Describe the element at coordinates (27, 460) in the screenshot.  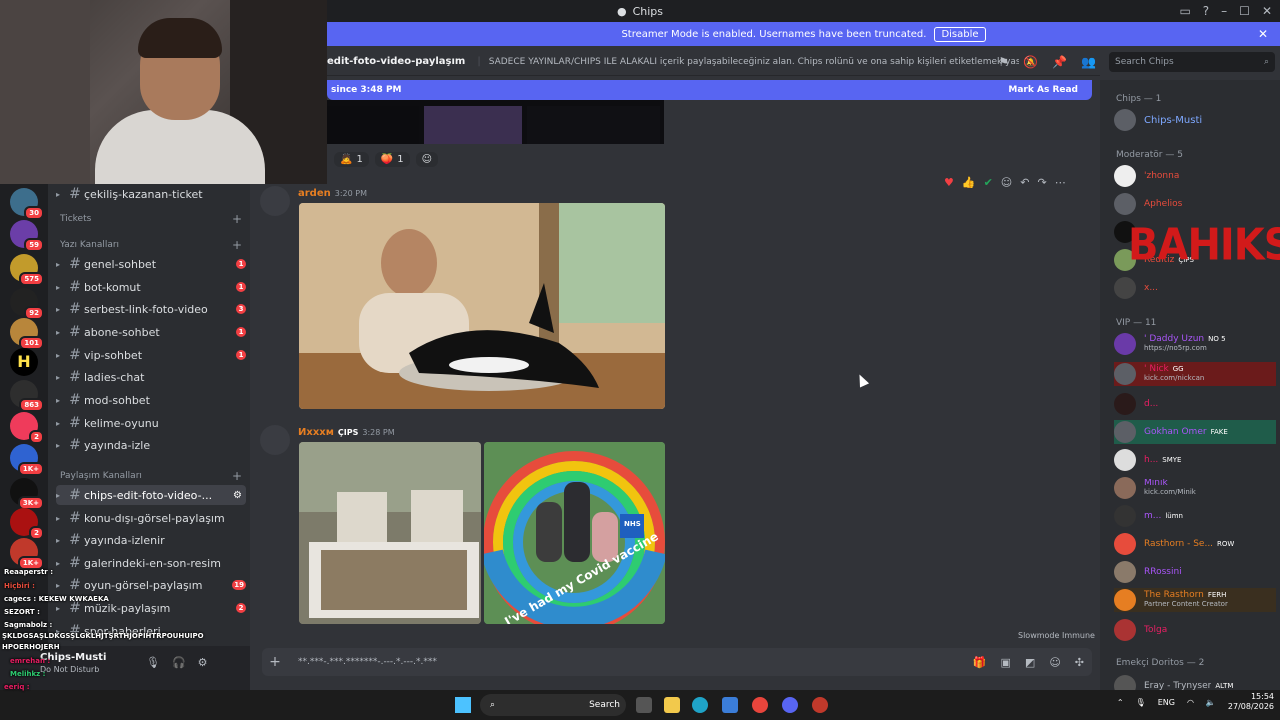
I see `server-icon: 1K+` at that location.